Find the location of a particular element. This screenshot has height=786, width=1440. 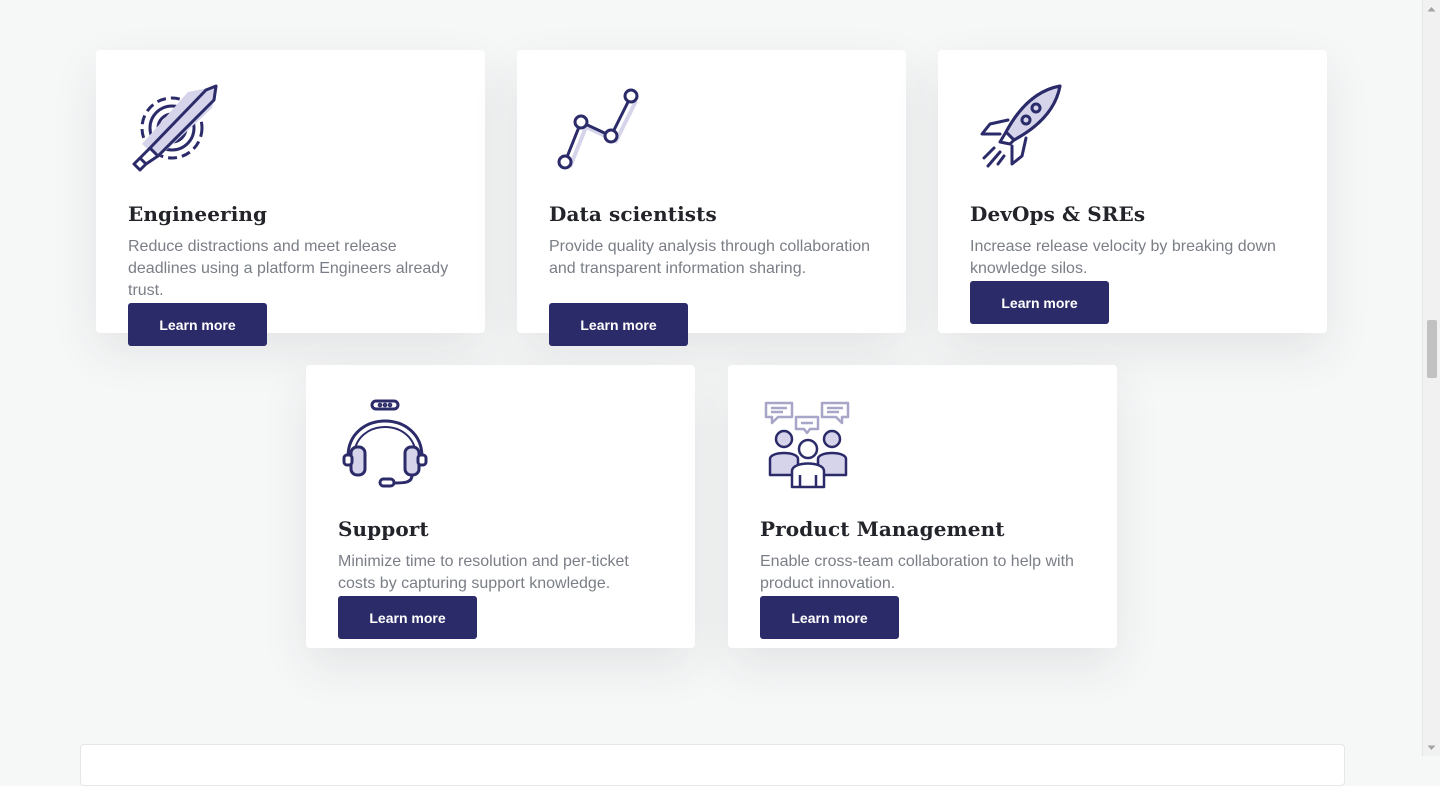

team-chat-icon is located at coordinates (807, 444).